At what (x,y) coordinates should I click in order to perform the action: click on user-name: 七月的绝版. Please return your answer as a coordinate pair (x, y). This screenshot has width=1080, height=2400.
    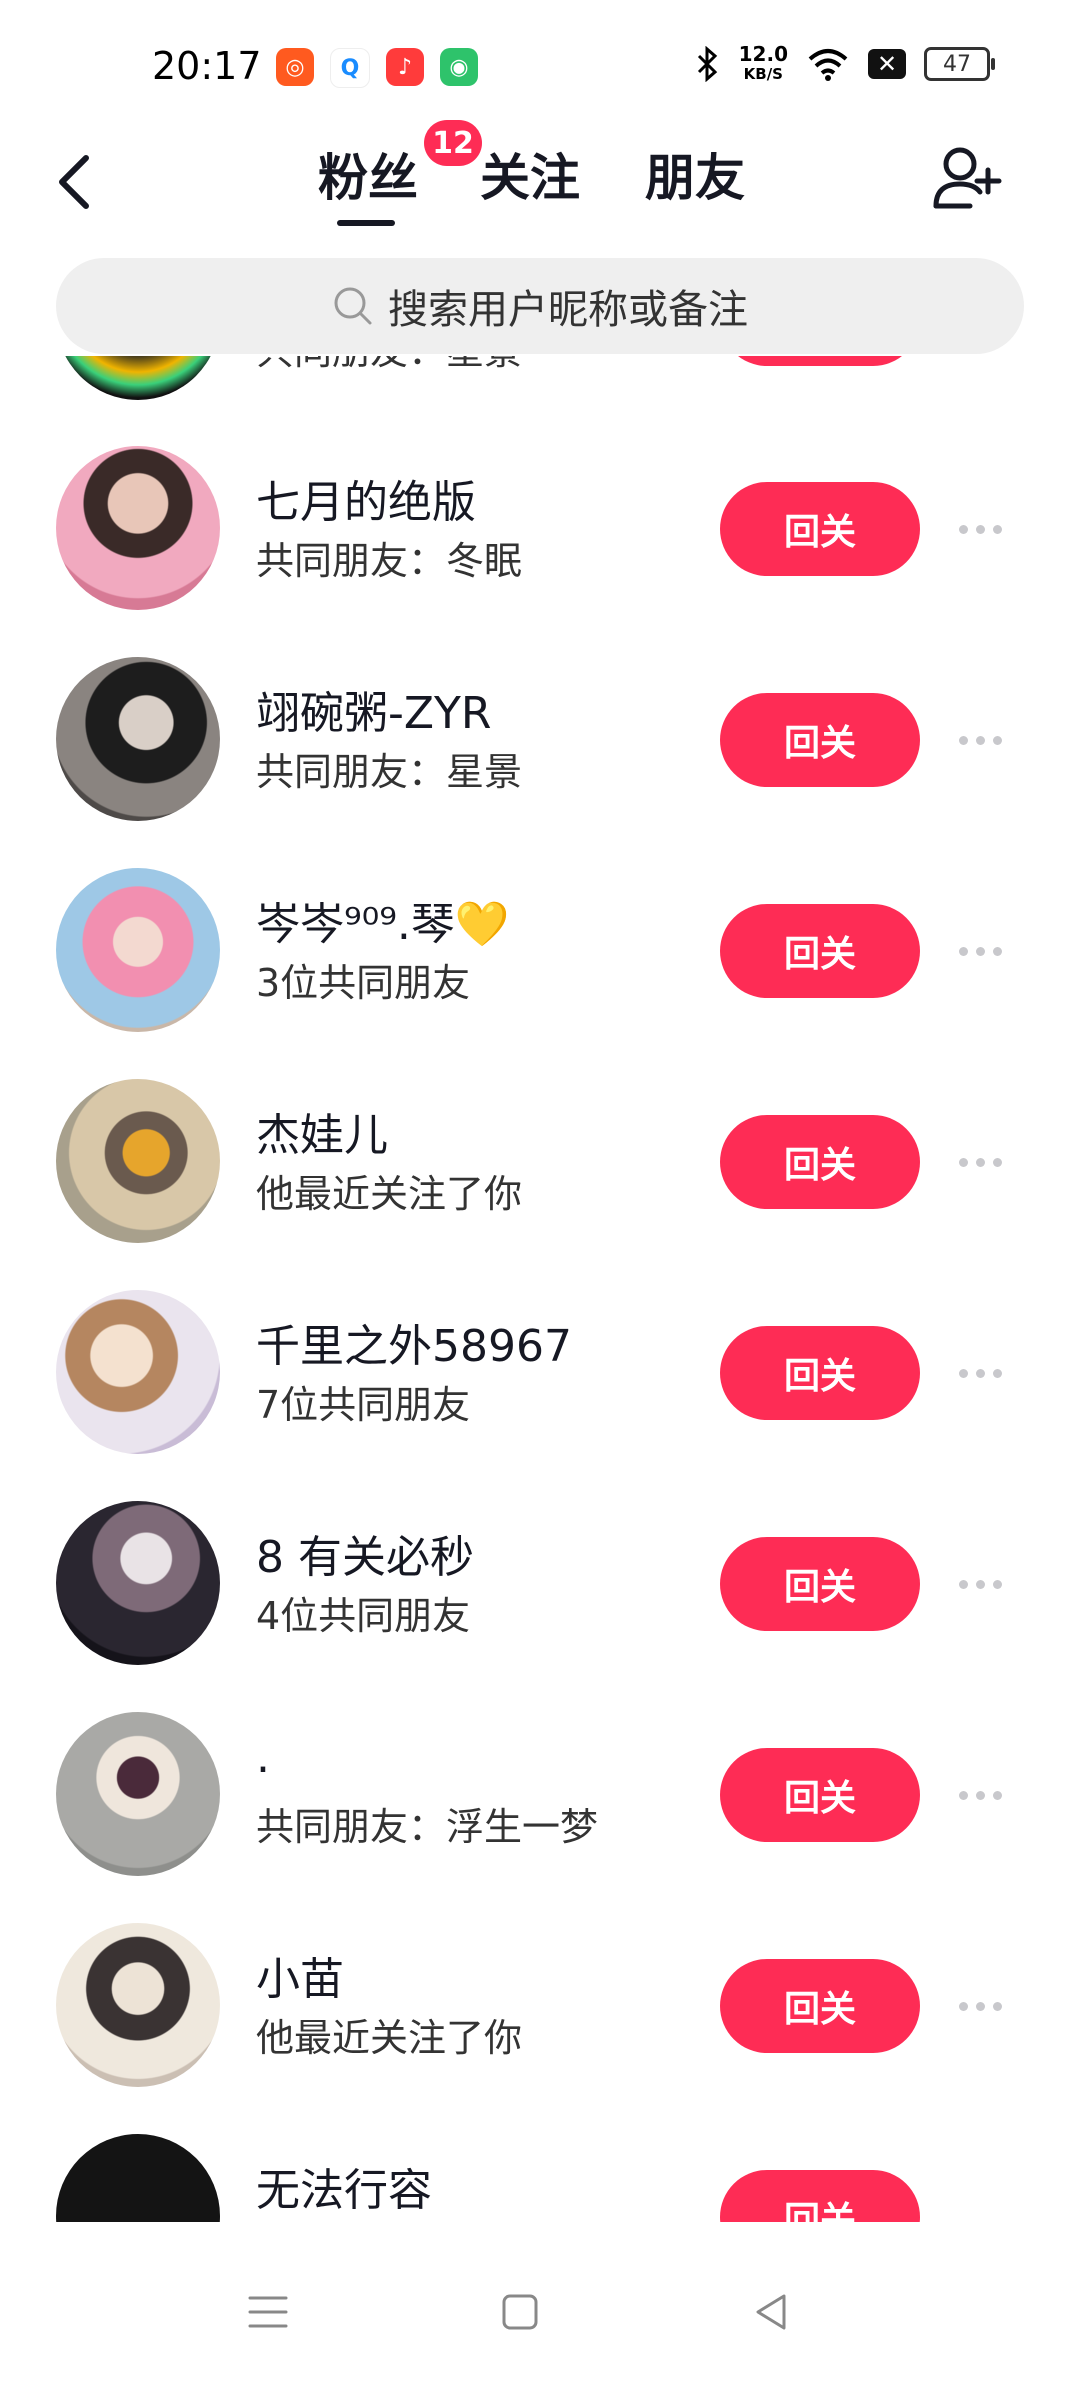
    Looking at the image, I should click on (366, 502).